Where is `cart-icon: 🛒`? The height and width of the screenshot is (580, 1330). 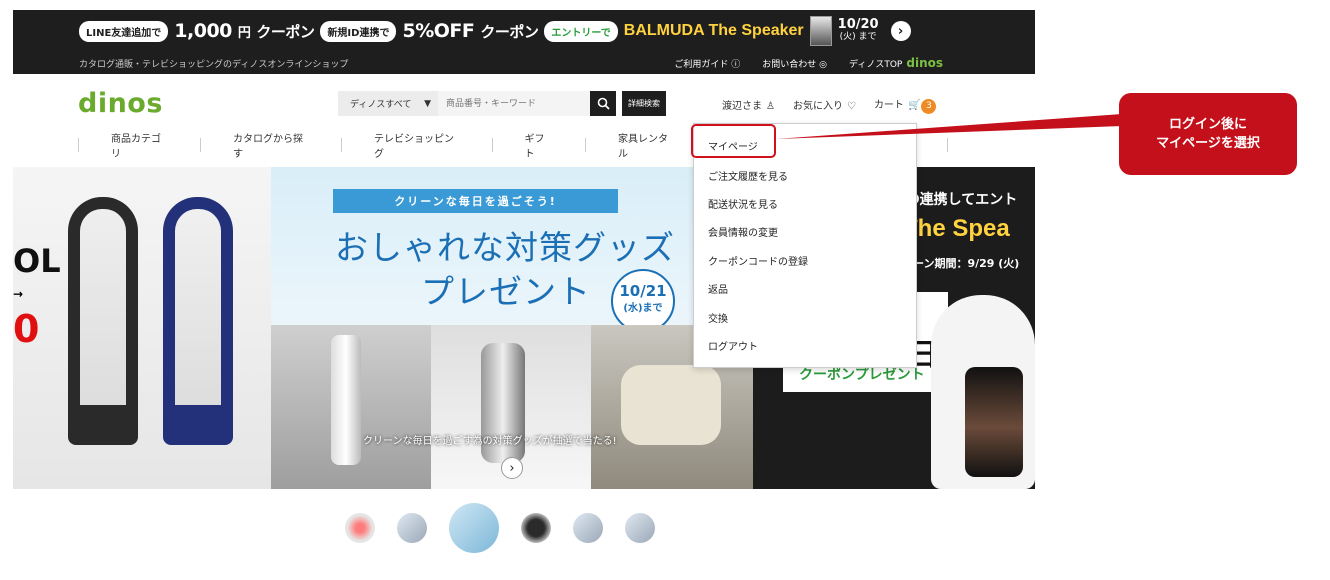
cart-icon: 🛒 is located at coordinates (914, 105).